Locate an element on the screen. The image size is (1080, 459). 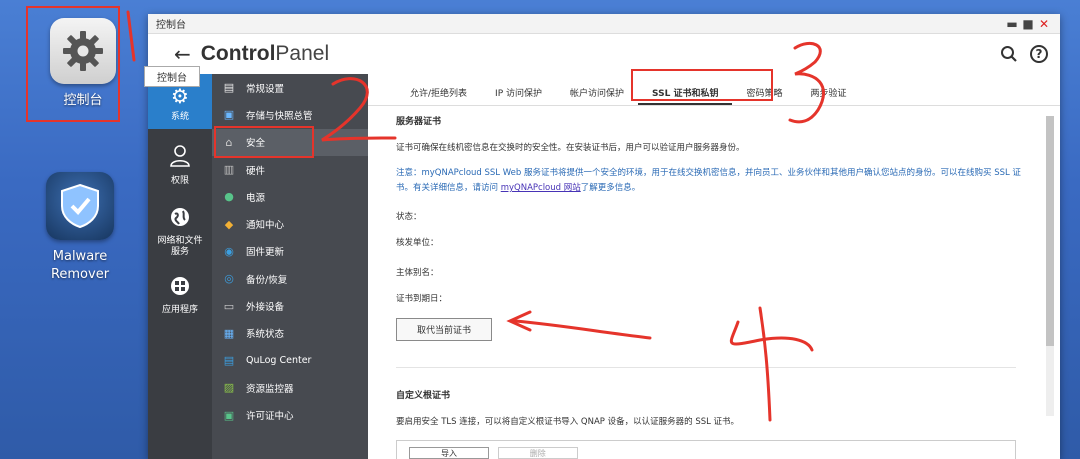
system-status-icon: ▦ is located at coordinates (229, 333).